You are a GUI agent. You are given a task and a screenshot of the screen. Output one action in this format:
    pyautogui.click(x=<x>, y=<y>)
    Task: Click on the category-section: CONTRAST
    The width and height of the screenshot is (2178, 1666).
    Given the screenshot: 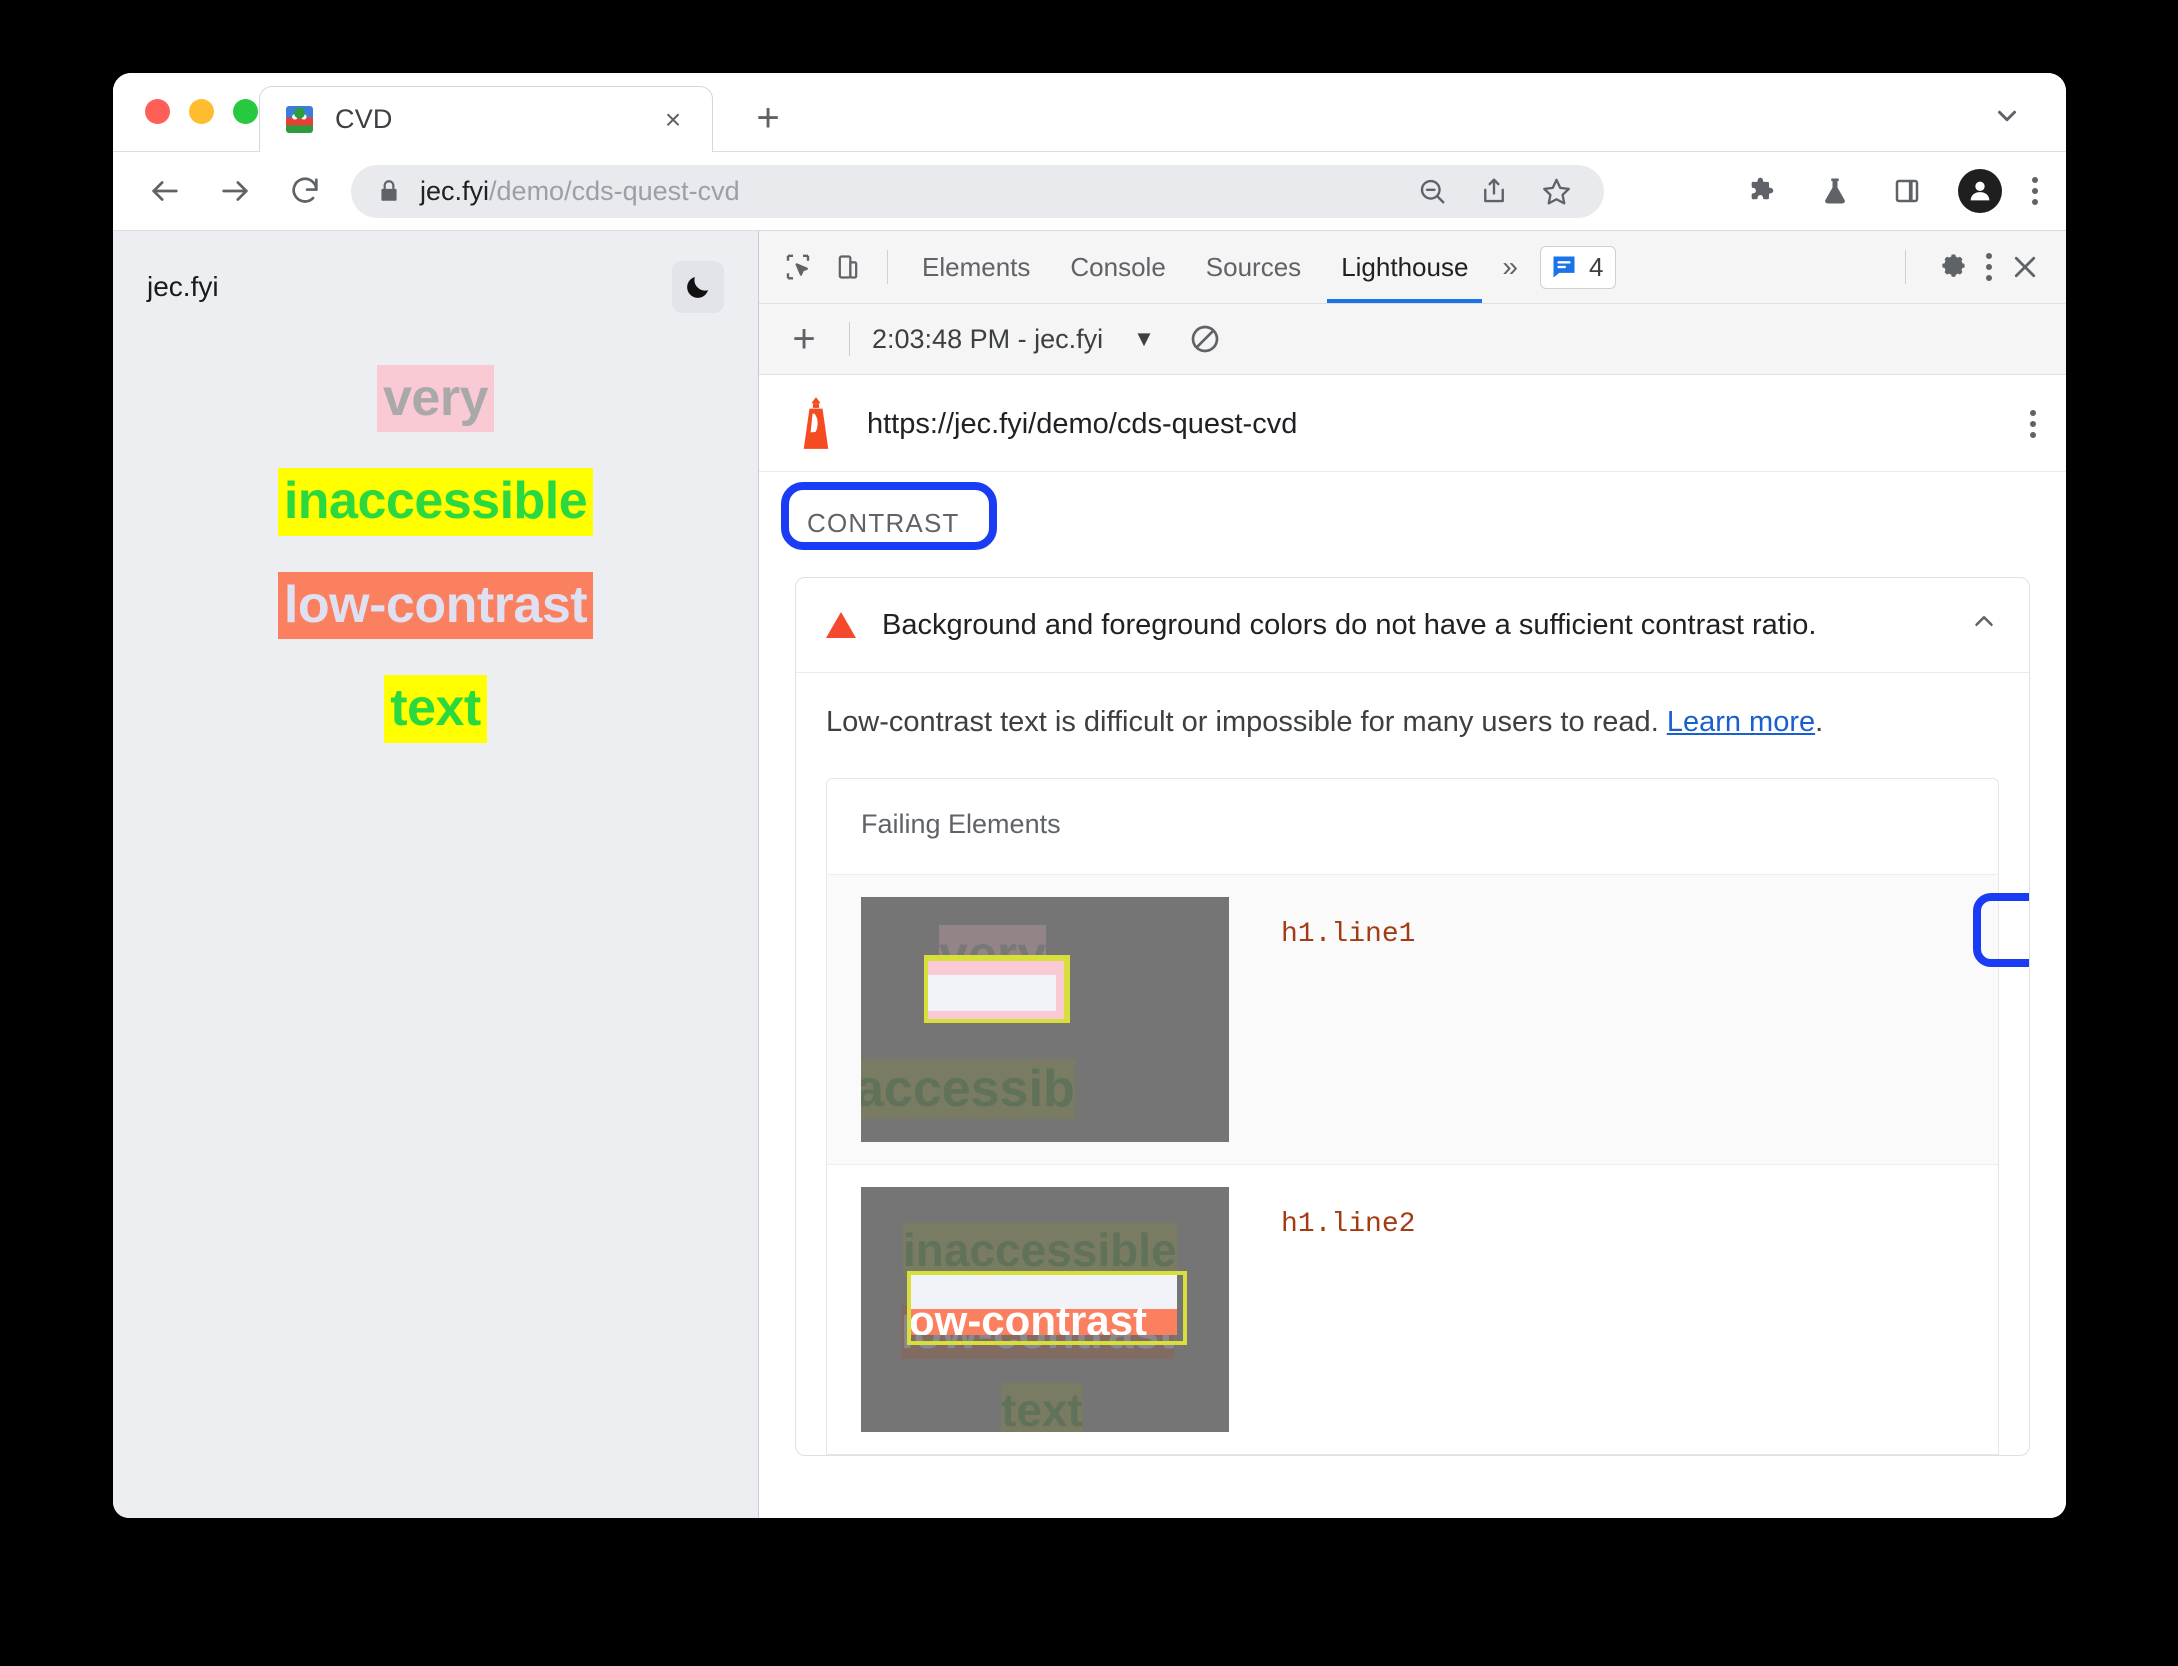 What is the action you would take?
    pyautogui.click(x=1412, y=511)
    